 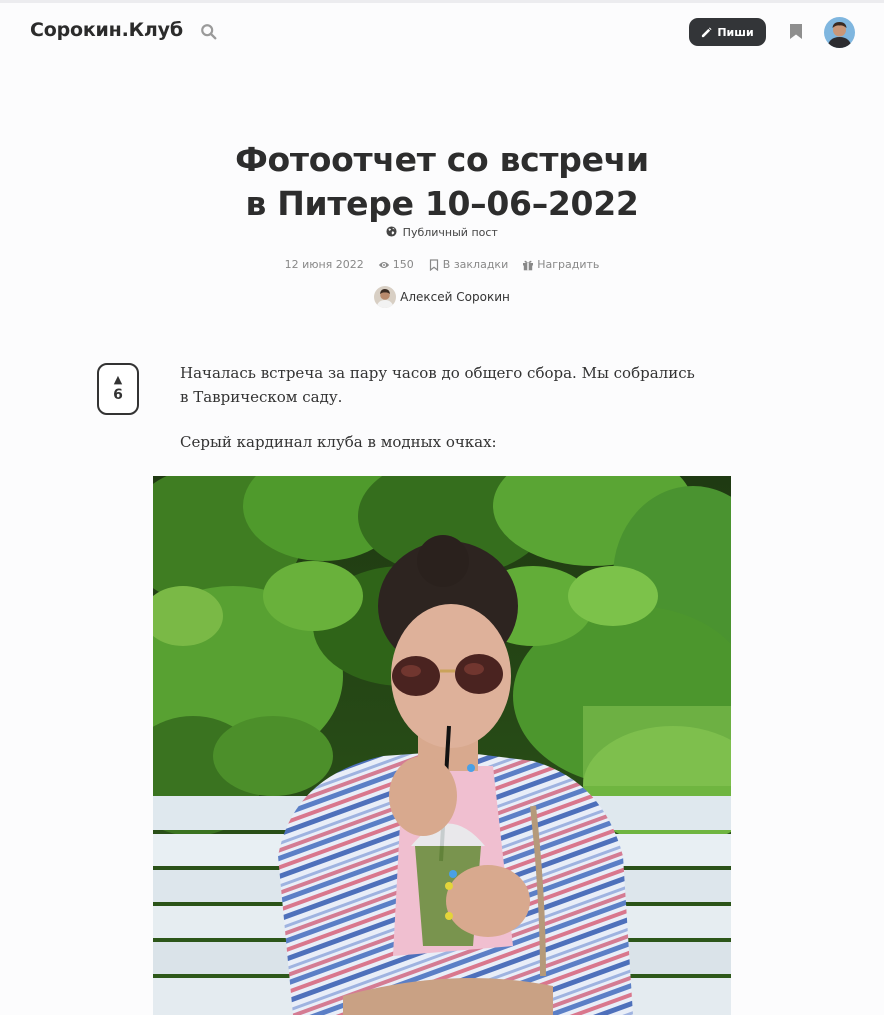 I want to click on post-paragraph: Серый кардинал клуба в модных очках:, so click(x=338, y=442).